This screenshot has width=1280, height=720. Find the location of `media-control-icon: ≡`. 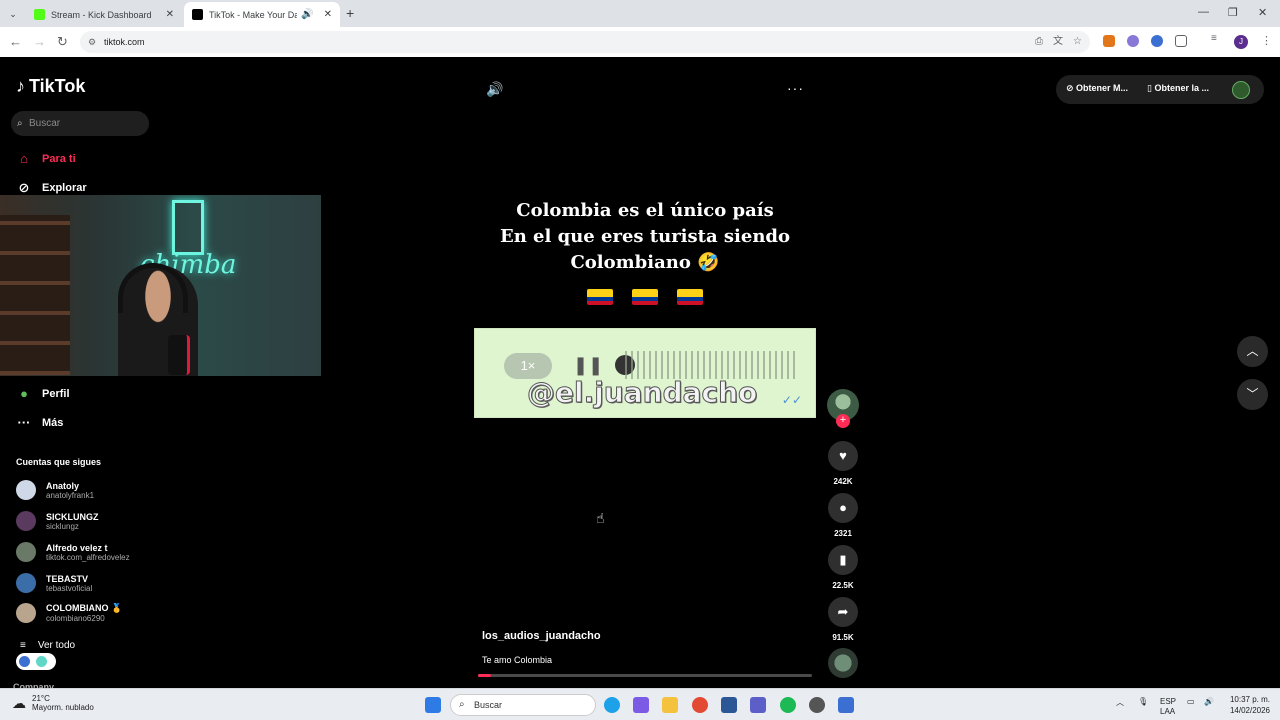

media-control-icon: ≡ is located at coordinates (1217, 39).